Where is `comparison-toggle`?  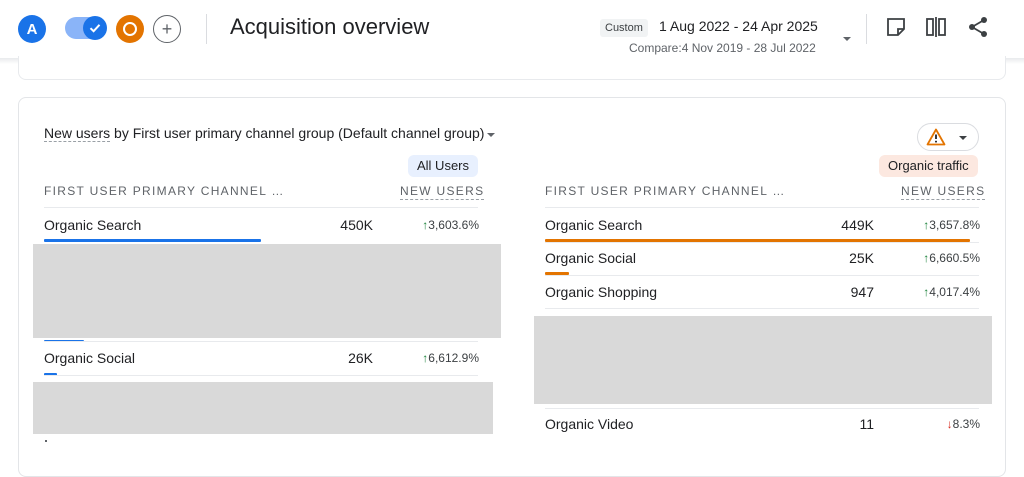 comparison-toggle is located at coordinates (86, 28).